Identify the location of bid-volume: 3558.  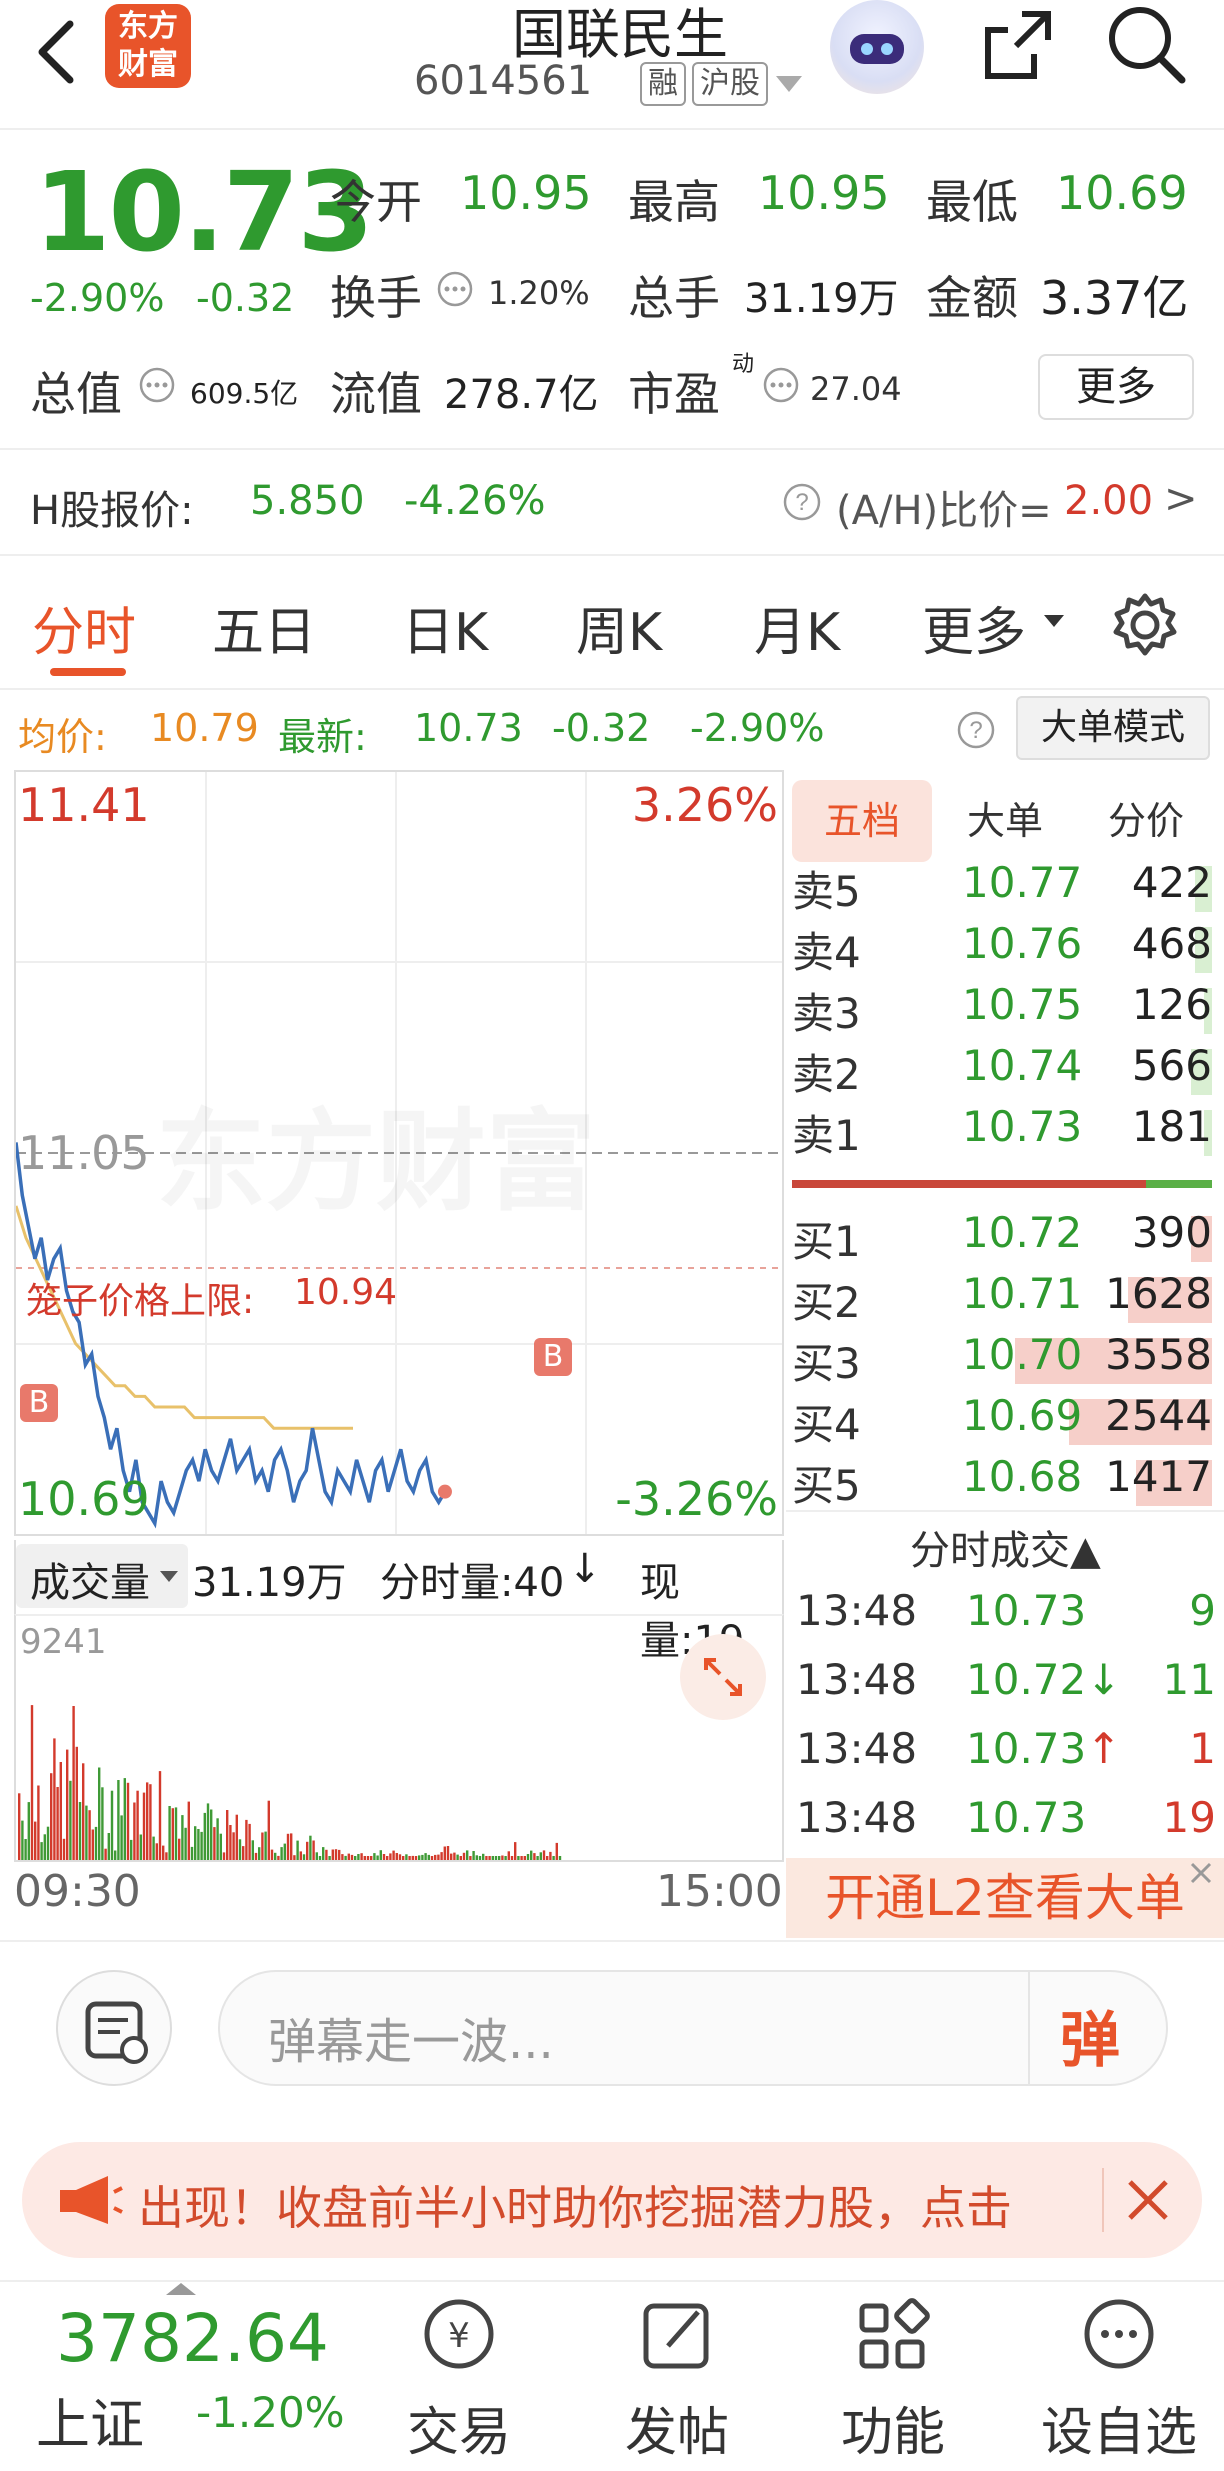
(1158, 1354).